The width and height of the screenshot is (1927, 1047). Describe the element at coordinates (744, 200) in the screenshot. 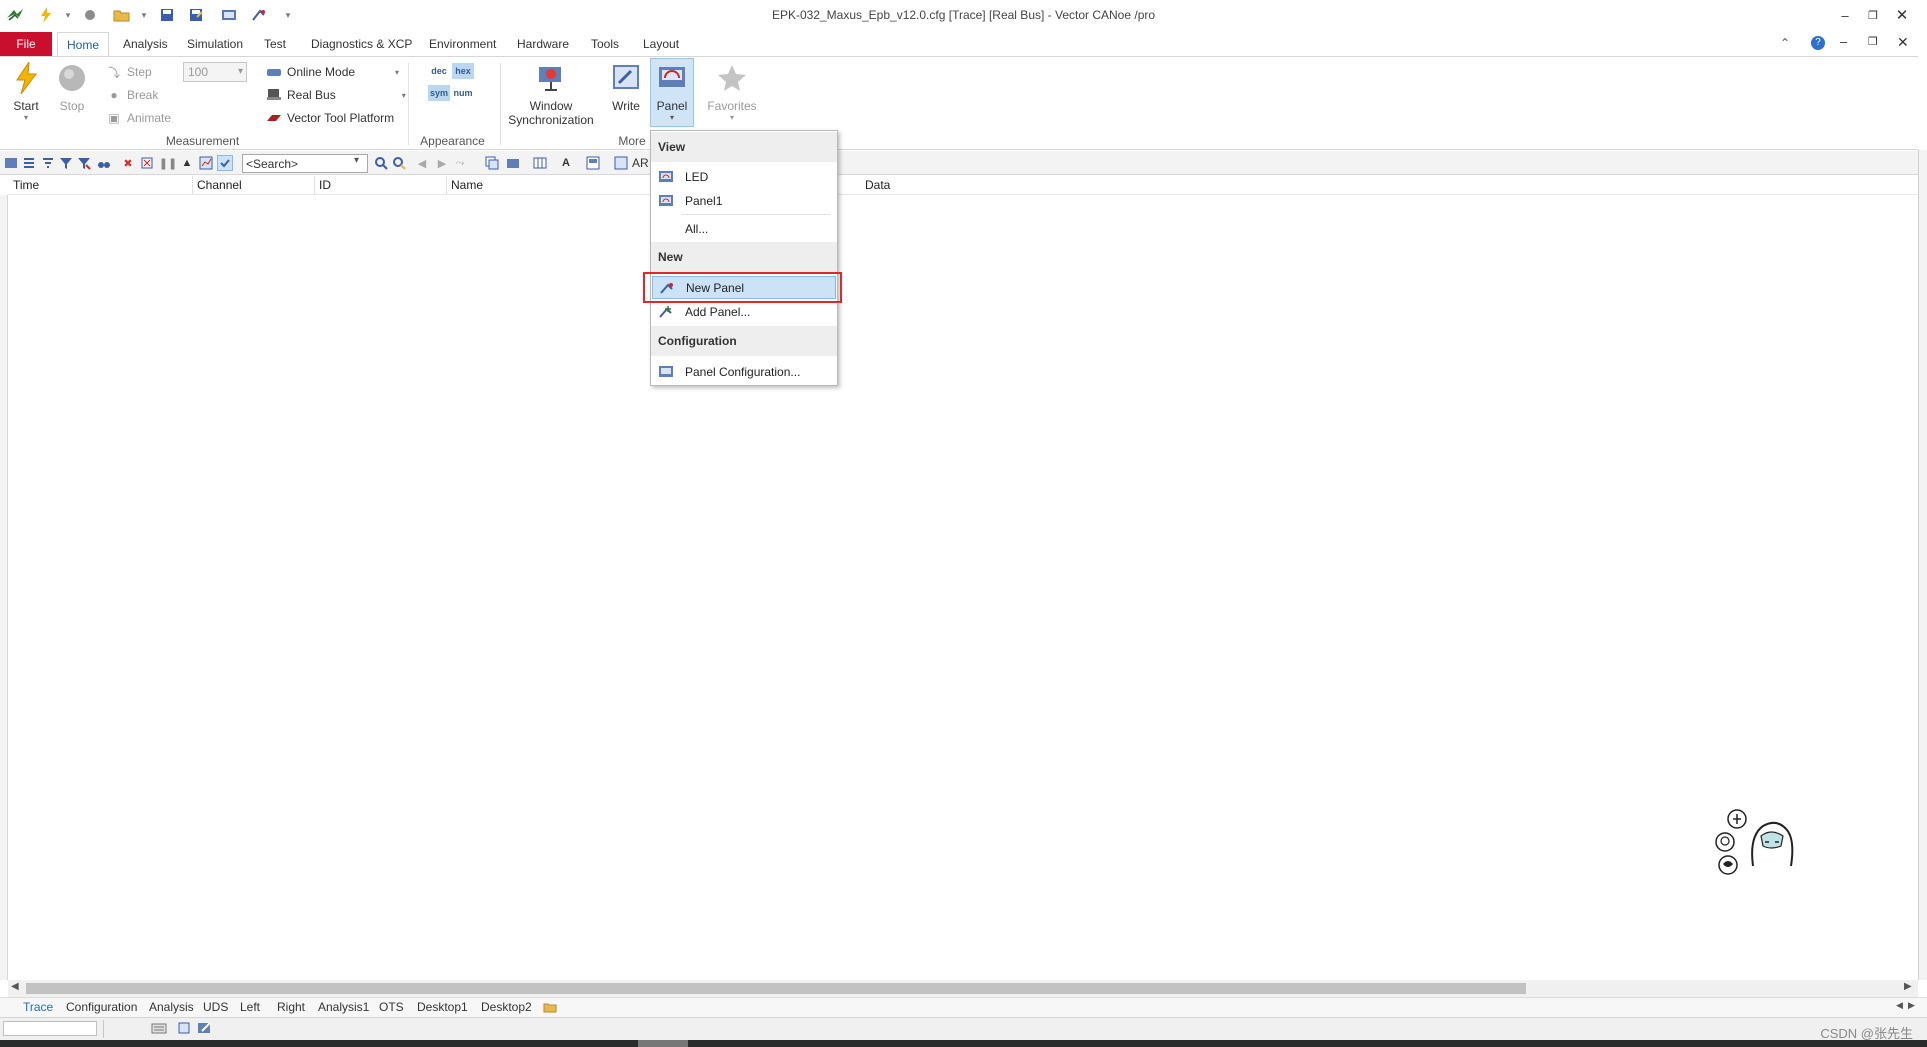

I see `menu-item-panel1: Panel1` at that location.